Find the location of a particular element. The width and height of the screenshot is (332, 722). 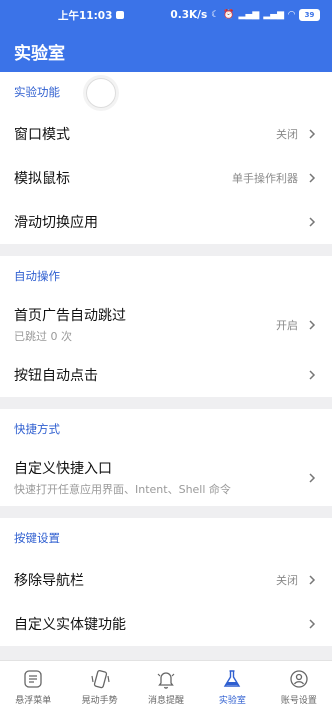

status-bar: 上午11:03 0.3K/s ☾ ⏰ ▂▄▆ ▂▄▆ ◠ 39 is located at coordinates (166, 15).